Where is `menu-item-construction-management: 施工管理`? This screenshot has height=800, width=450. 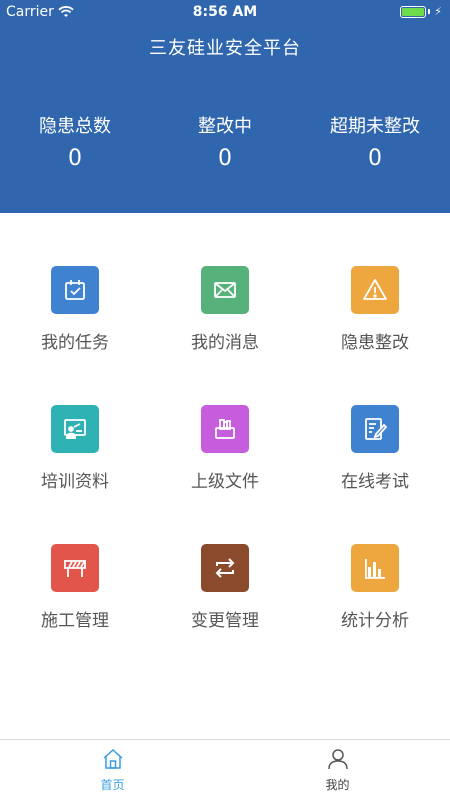 menu-item-construction-management: 施工管理 is located at coordinates (75, 587).